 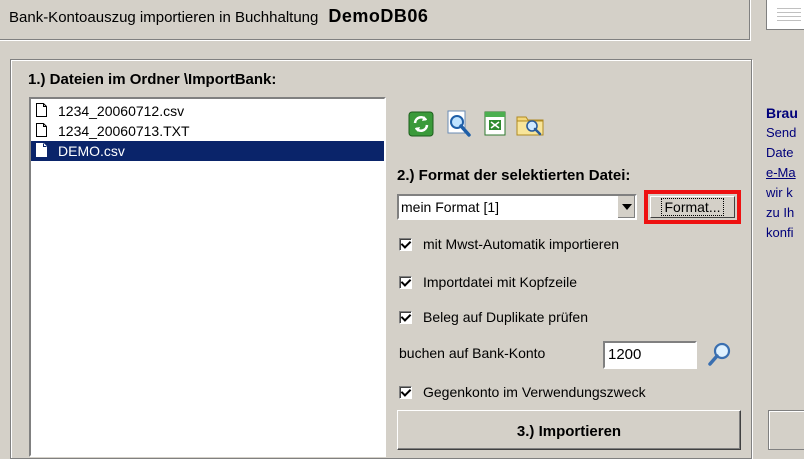 I want to click on file-item-selected: DEMO.csv, so click(x=207, y=151).